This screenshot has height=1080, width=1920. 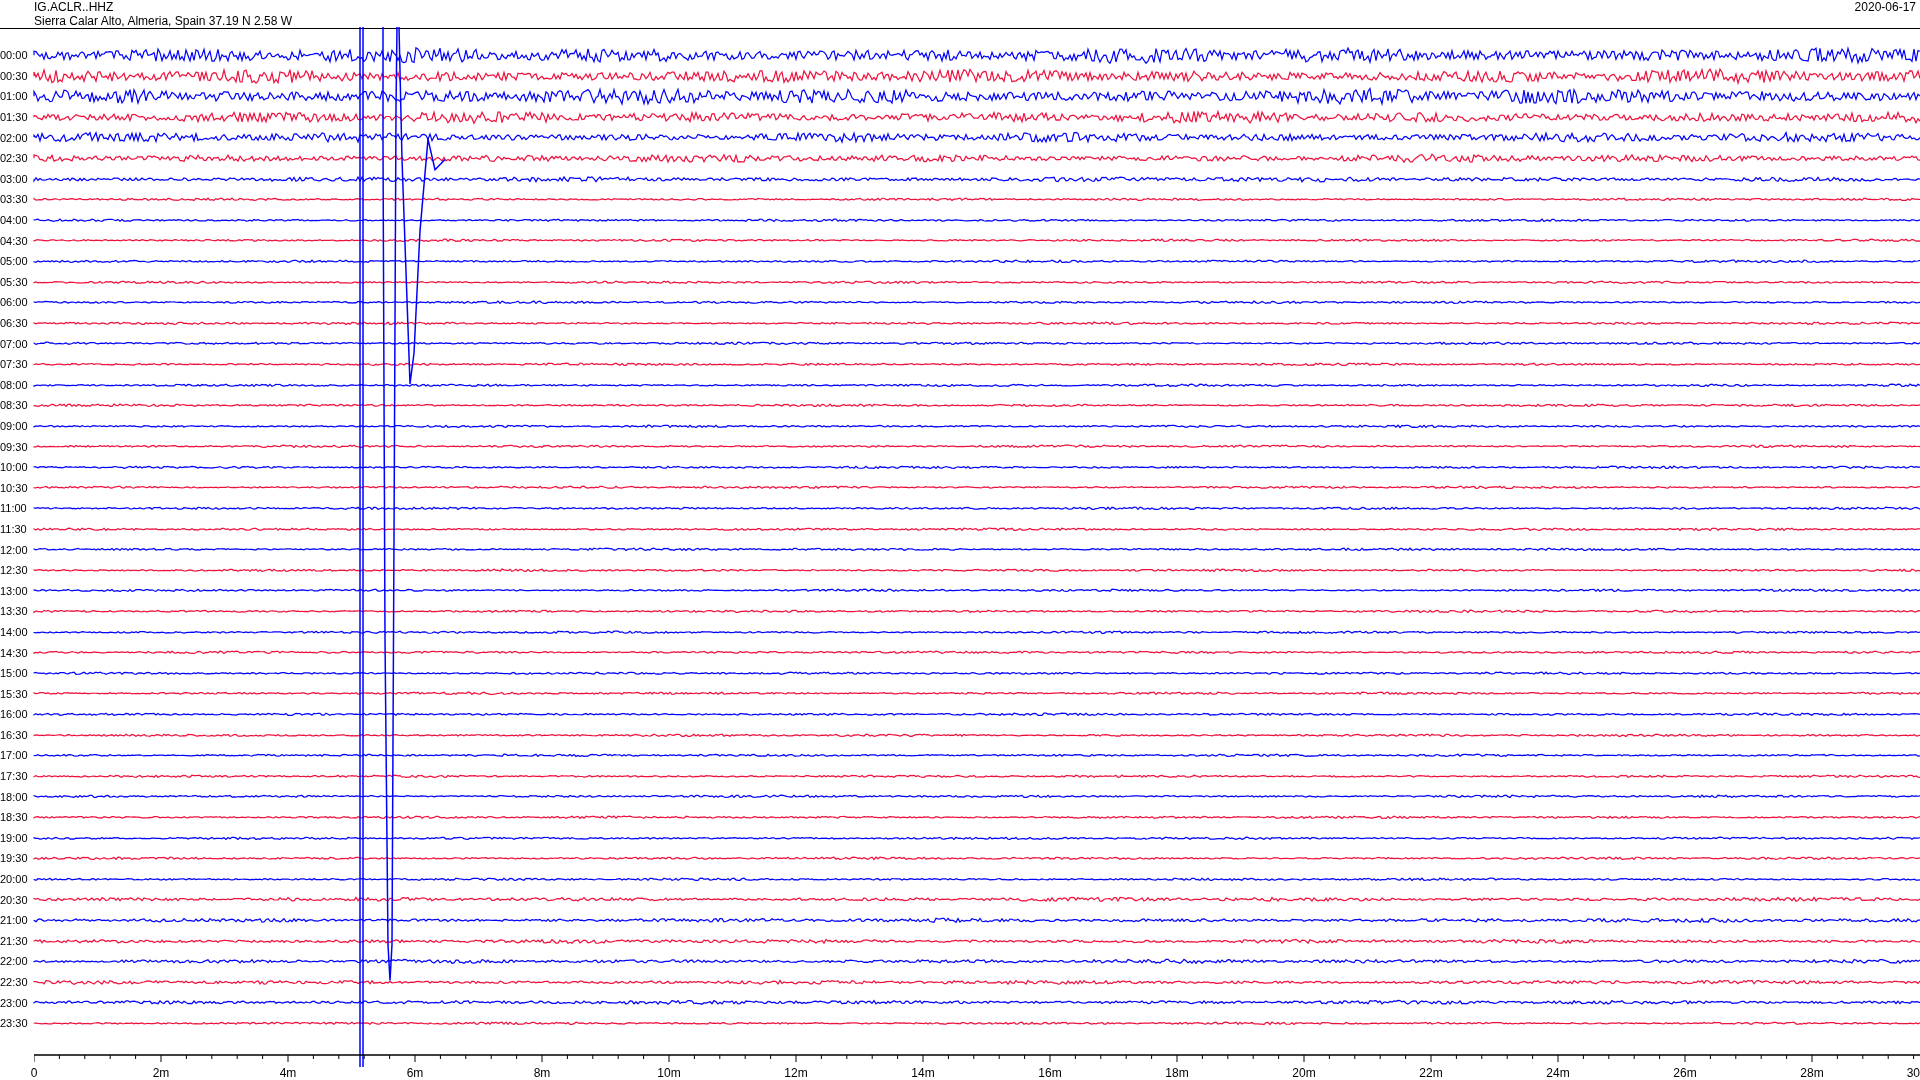 I want to click on hour-label: 03:00, so click(x=14, y=178).